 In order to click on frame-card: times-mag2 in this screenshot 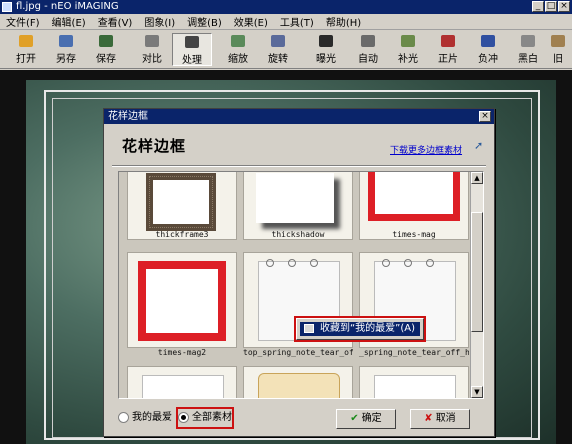, I will do `click(182, 304)`.